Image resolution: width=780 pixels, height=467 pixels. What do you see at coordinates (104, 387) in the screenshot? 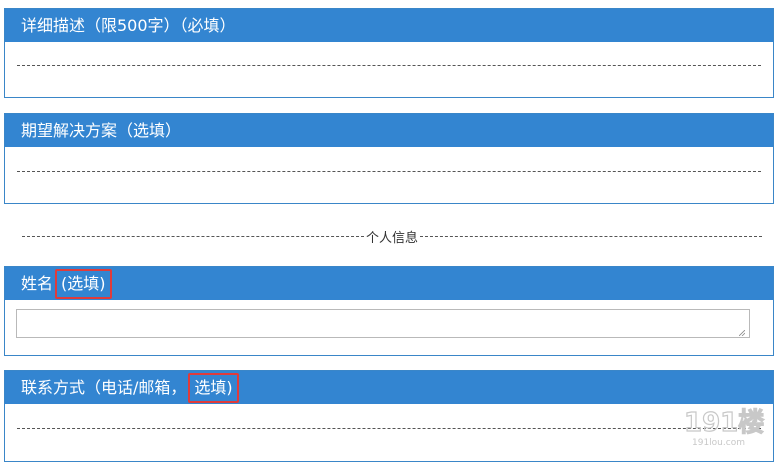
I see `contact-title: 联系方式（电话/邮箱，` at bounding box center [104, 387].